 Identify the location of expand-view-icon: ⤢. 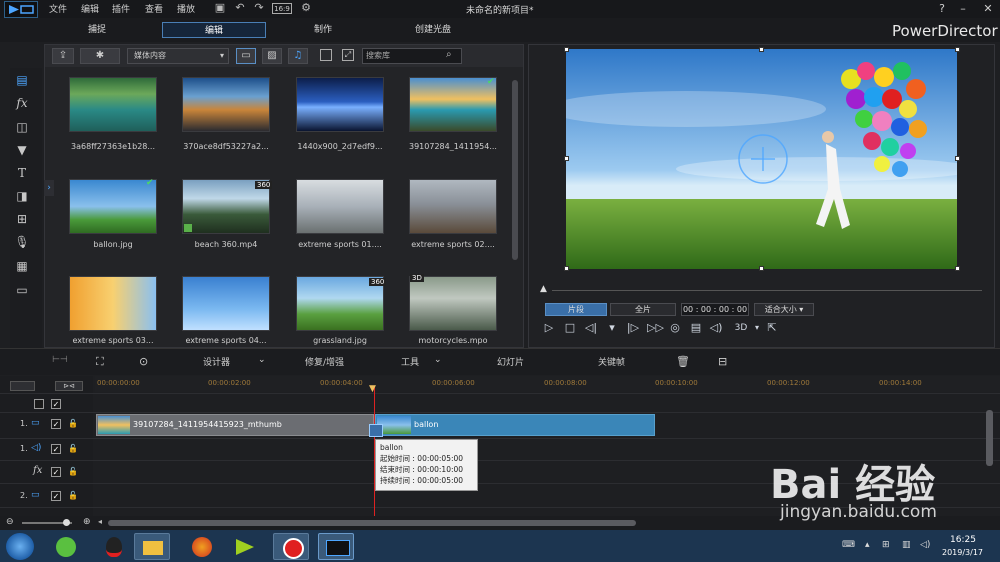
(348, 55).